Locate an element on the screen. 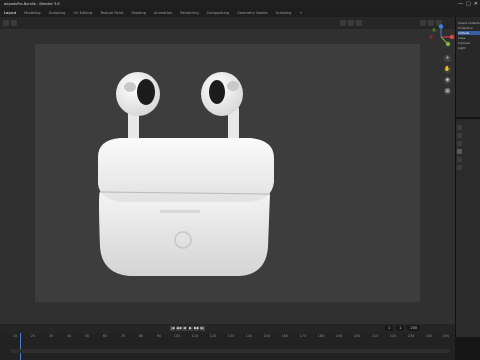 The image size is (480, 360). close-button: ✕ is located at coordinates (476, 4).